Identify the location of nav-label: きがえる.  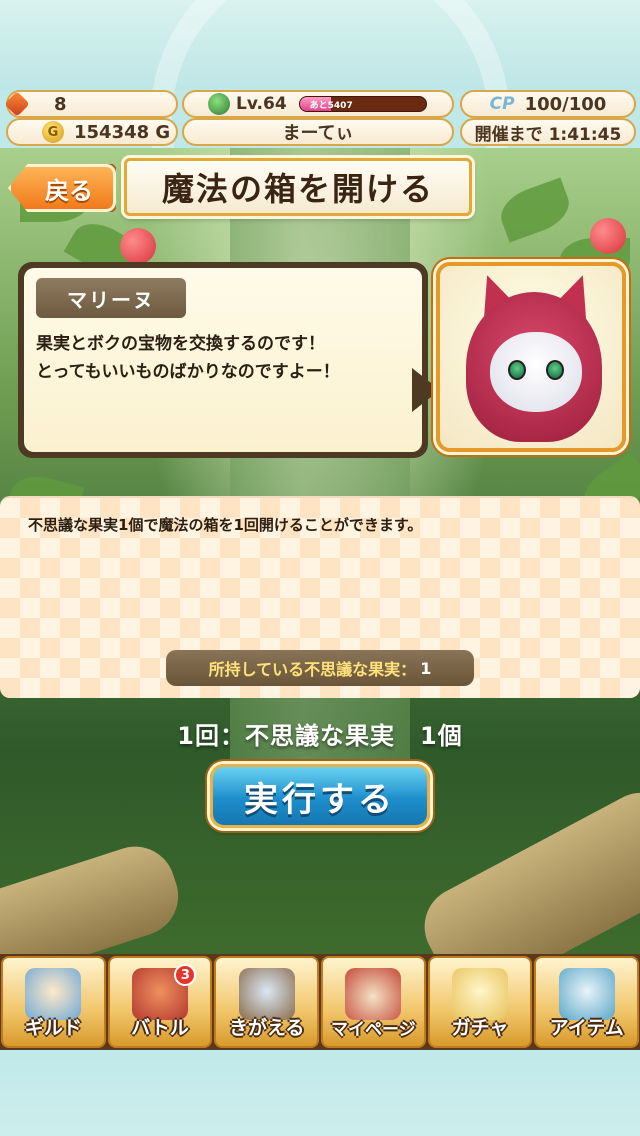
(266, 1028).